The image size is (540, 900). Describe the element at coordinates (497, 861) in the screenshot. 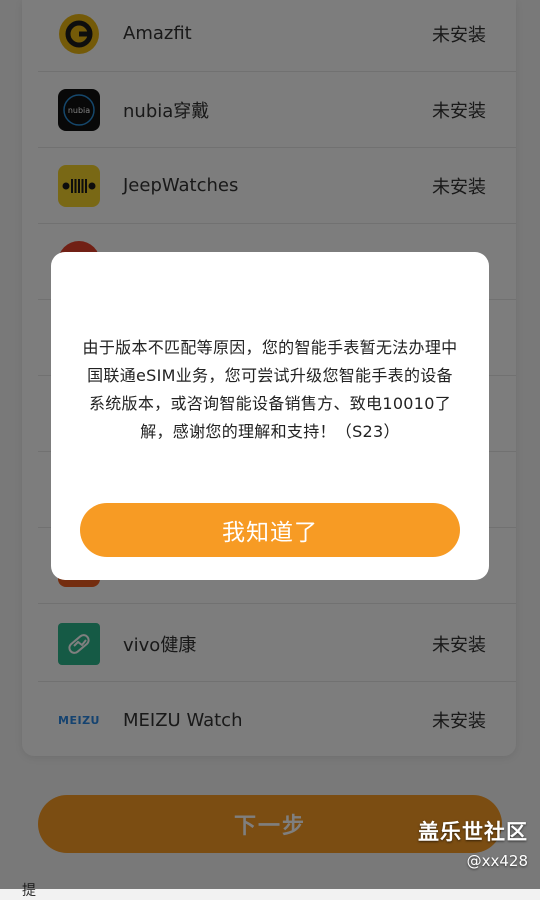

I see `watermark-user: @xx428` at that location.